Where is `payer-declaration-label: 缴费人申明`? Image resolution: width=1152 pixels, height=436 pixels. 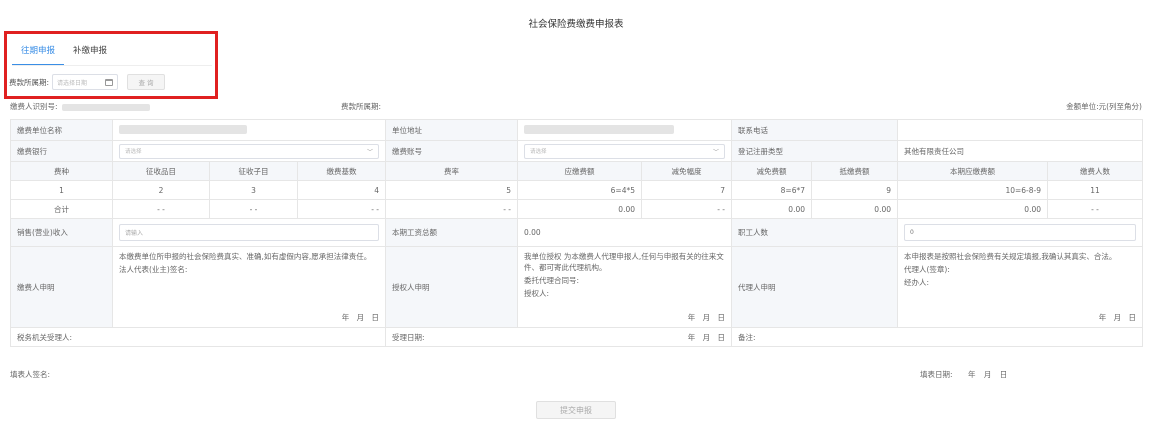
payer-declaration-label: 缴费人申明 is located at coordinates (61, 287).